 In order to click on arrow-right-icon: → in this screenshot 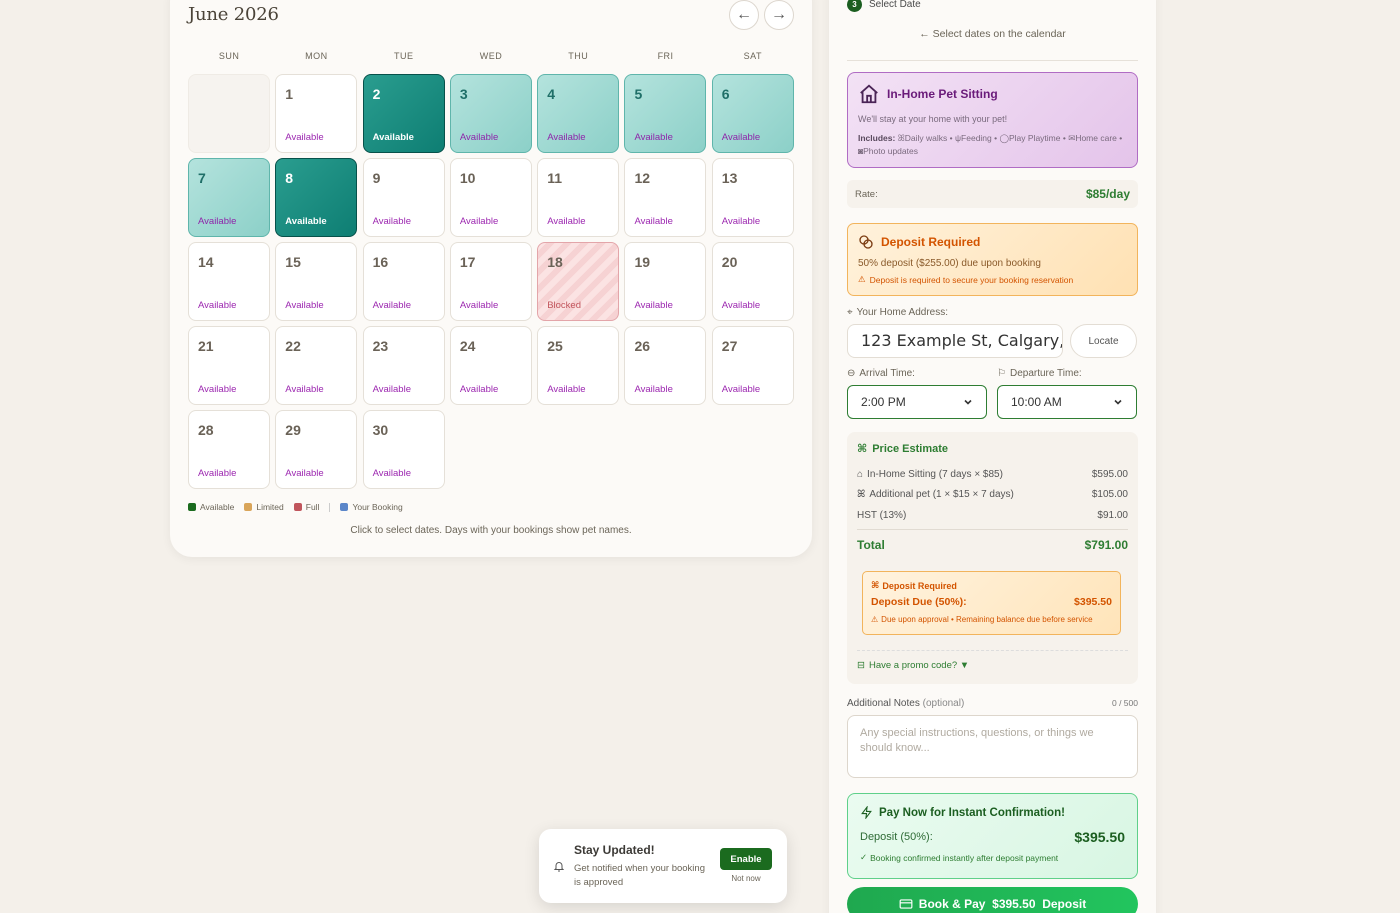, I will do `click(779, 14)`.